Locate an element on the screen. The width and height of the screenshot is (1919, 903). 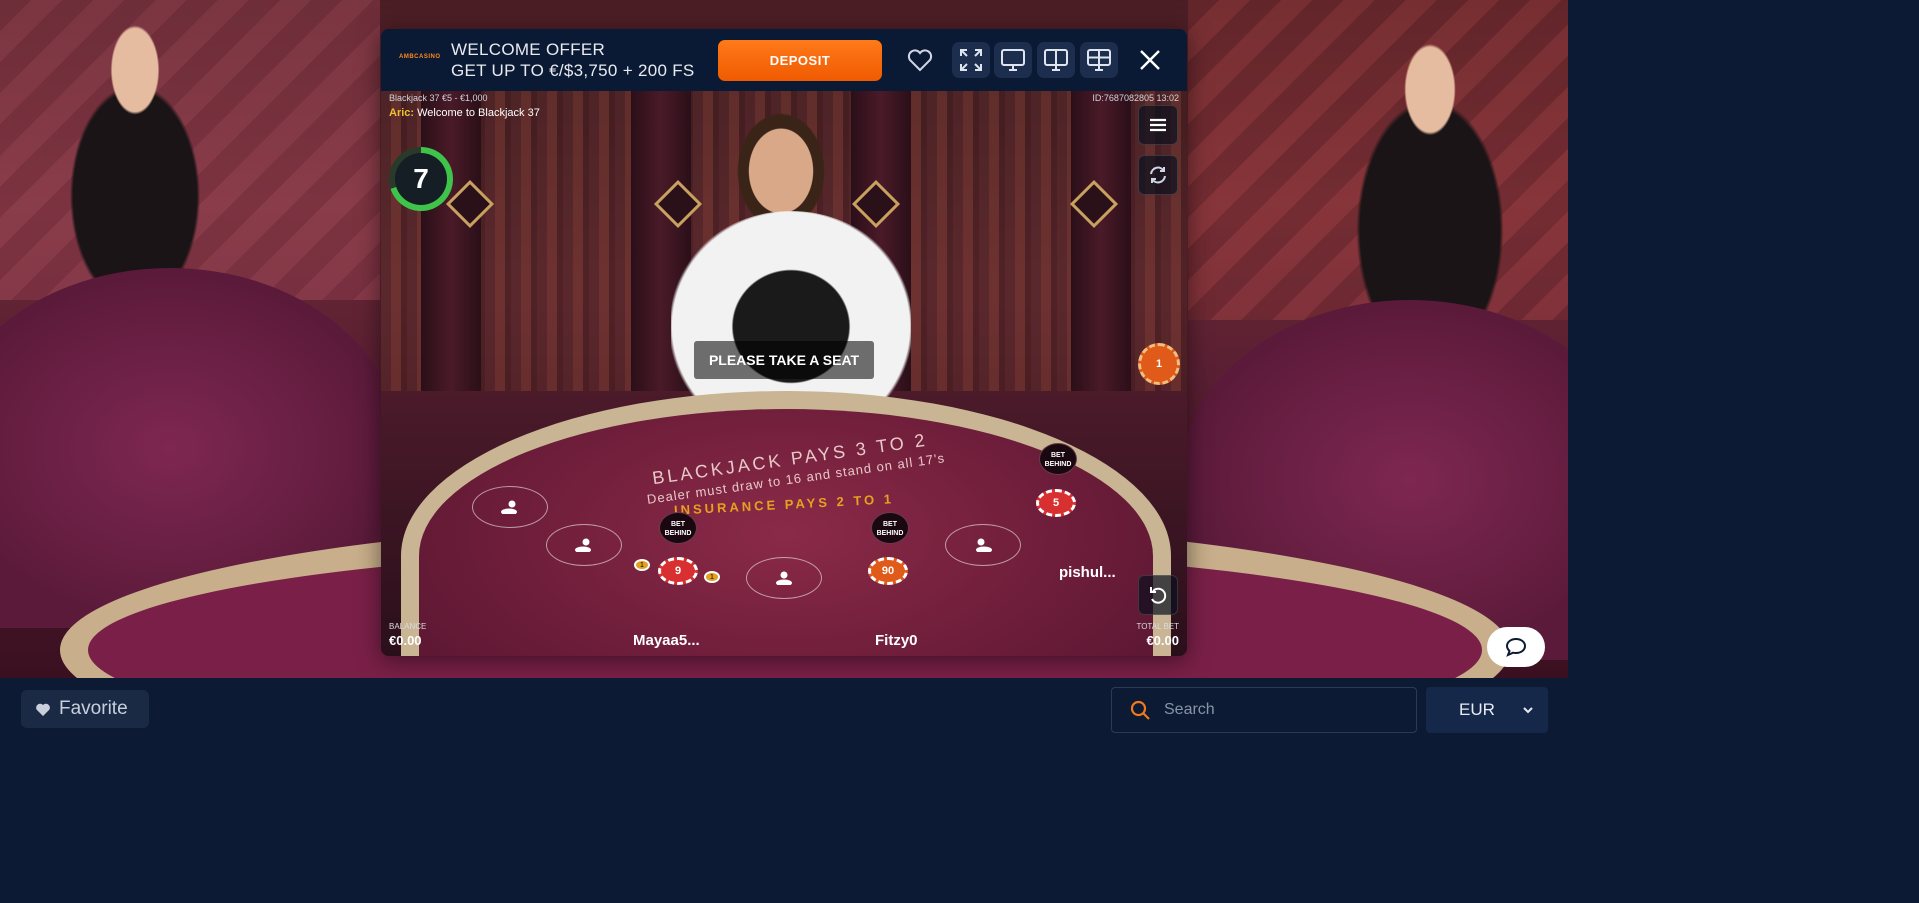
grid-view-icon is located at coordinates (1099, 60).